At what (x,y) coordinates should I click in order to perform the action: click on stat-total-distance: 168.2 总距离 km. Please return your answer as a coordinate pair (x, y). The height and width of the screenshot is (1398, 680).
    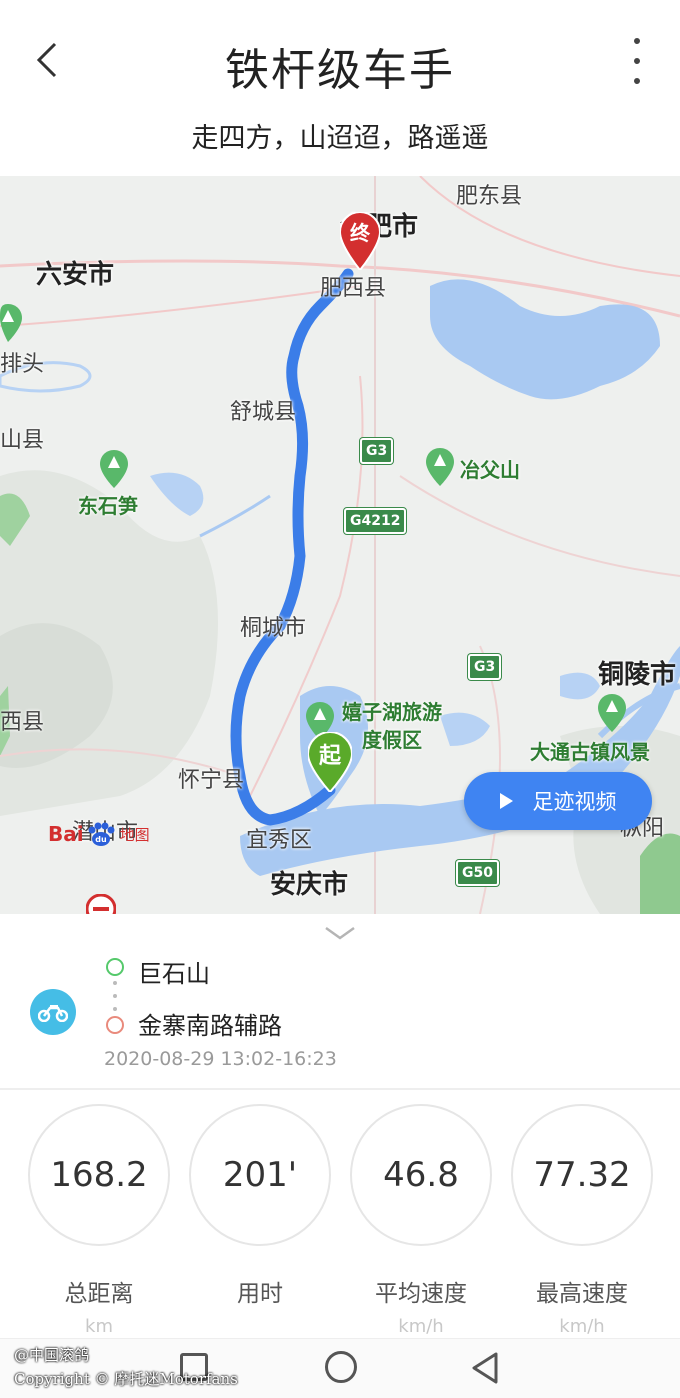
    Looking at the image, I should click on (99, 1221).